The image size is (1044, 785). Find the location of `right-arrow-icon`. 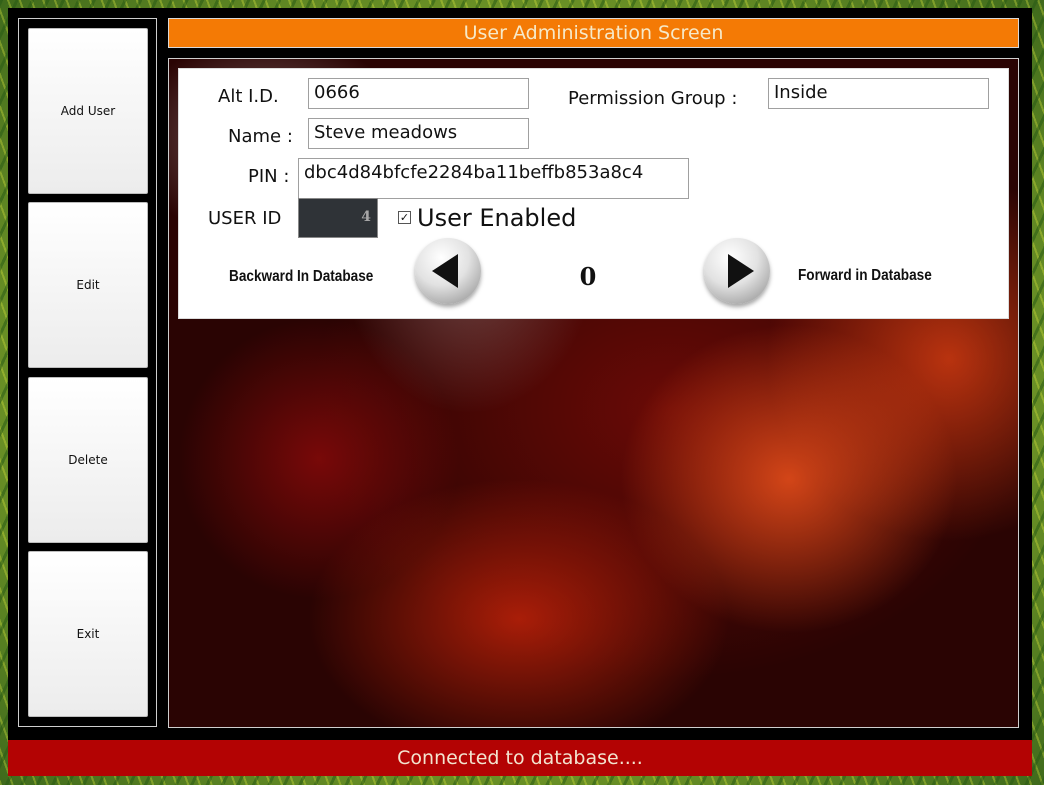

right-arrow-icon is located at coordinates (741, 271).